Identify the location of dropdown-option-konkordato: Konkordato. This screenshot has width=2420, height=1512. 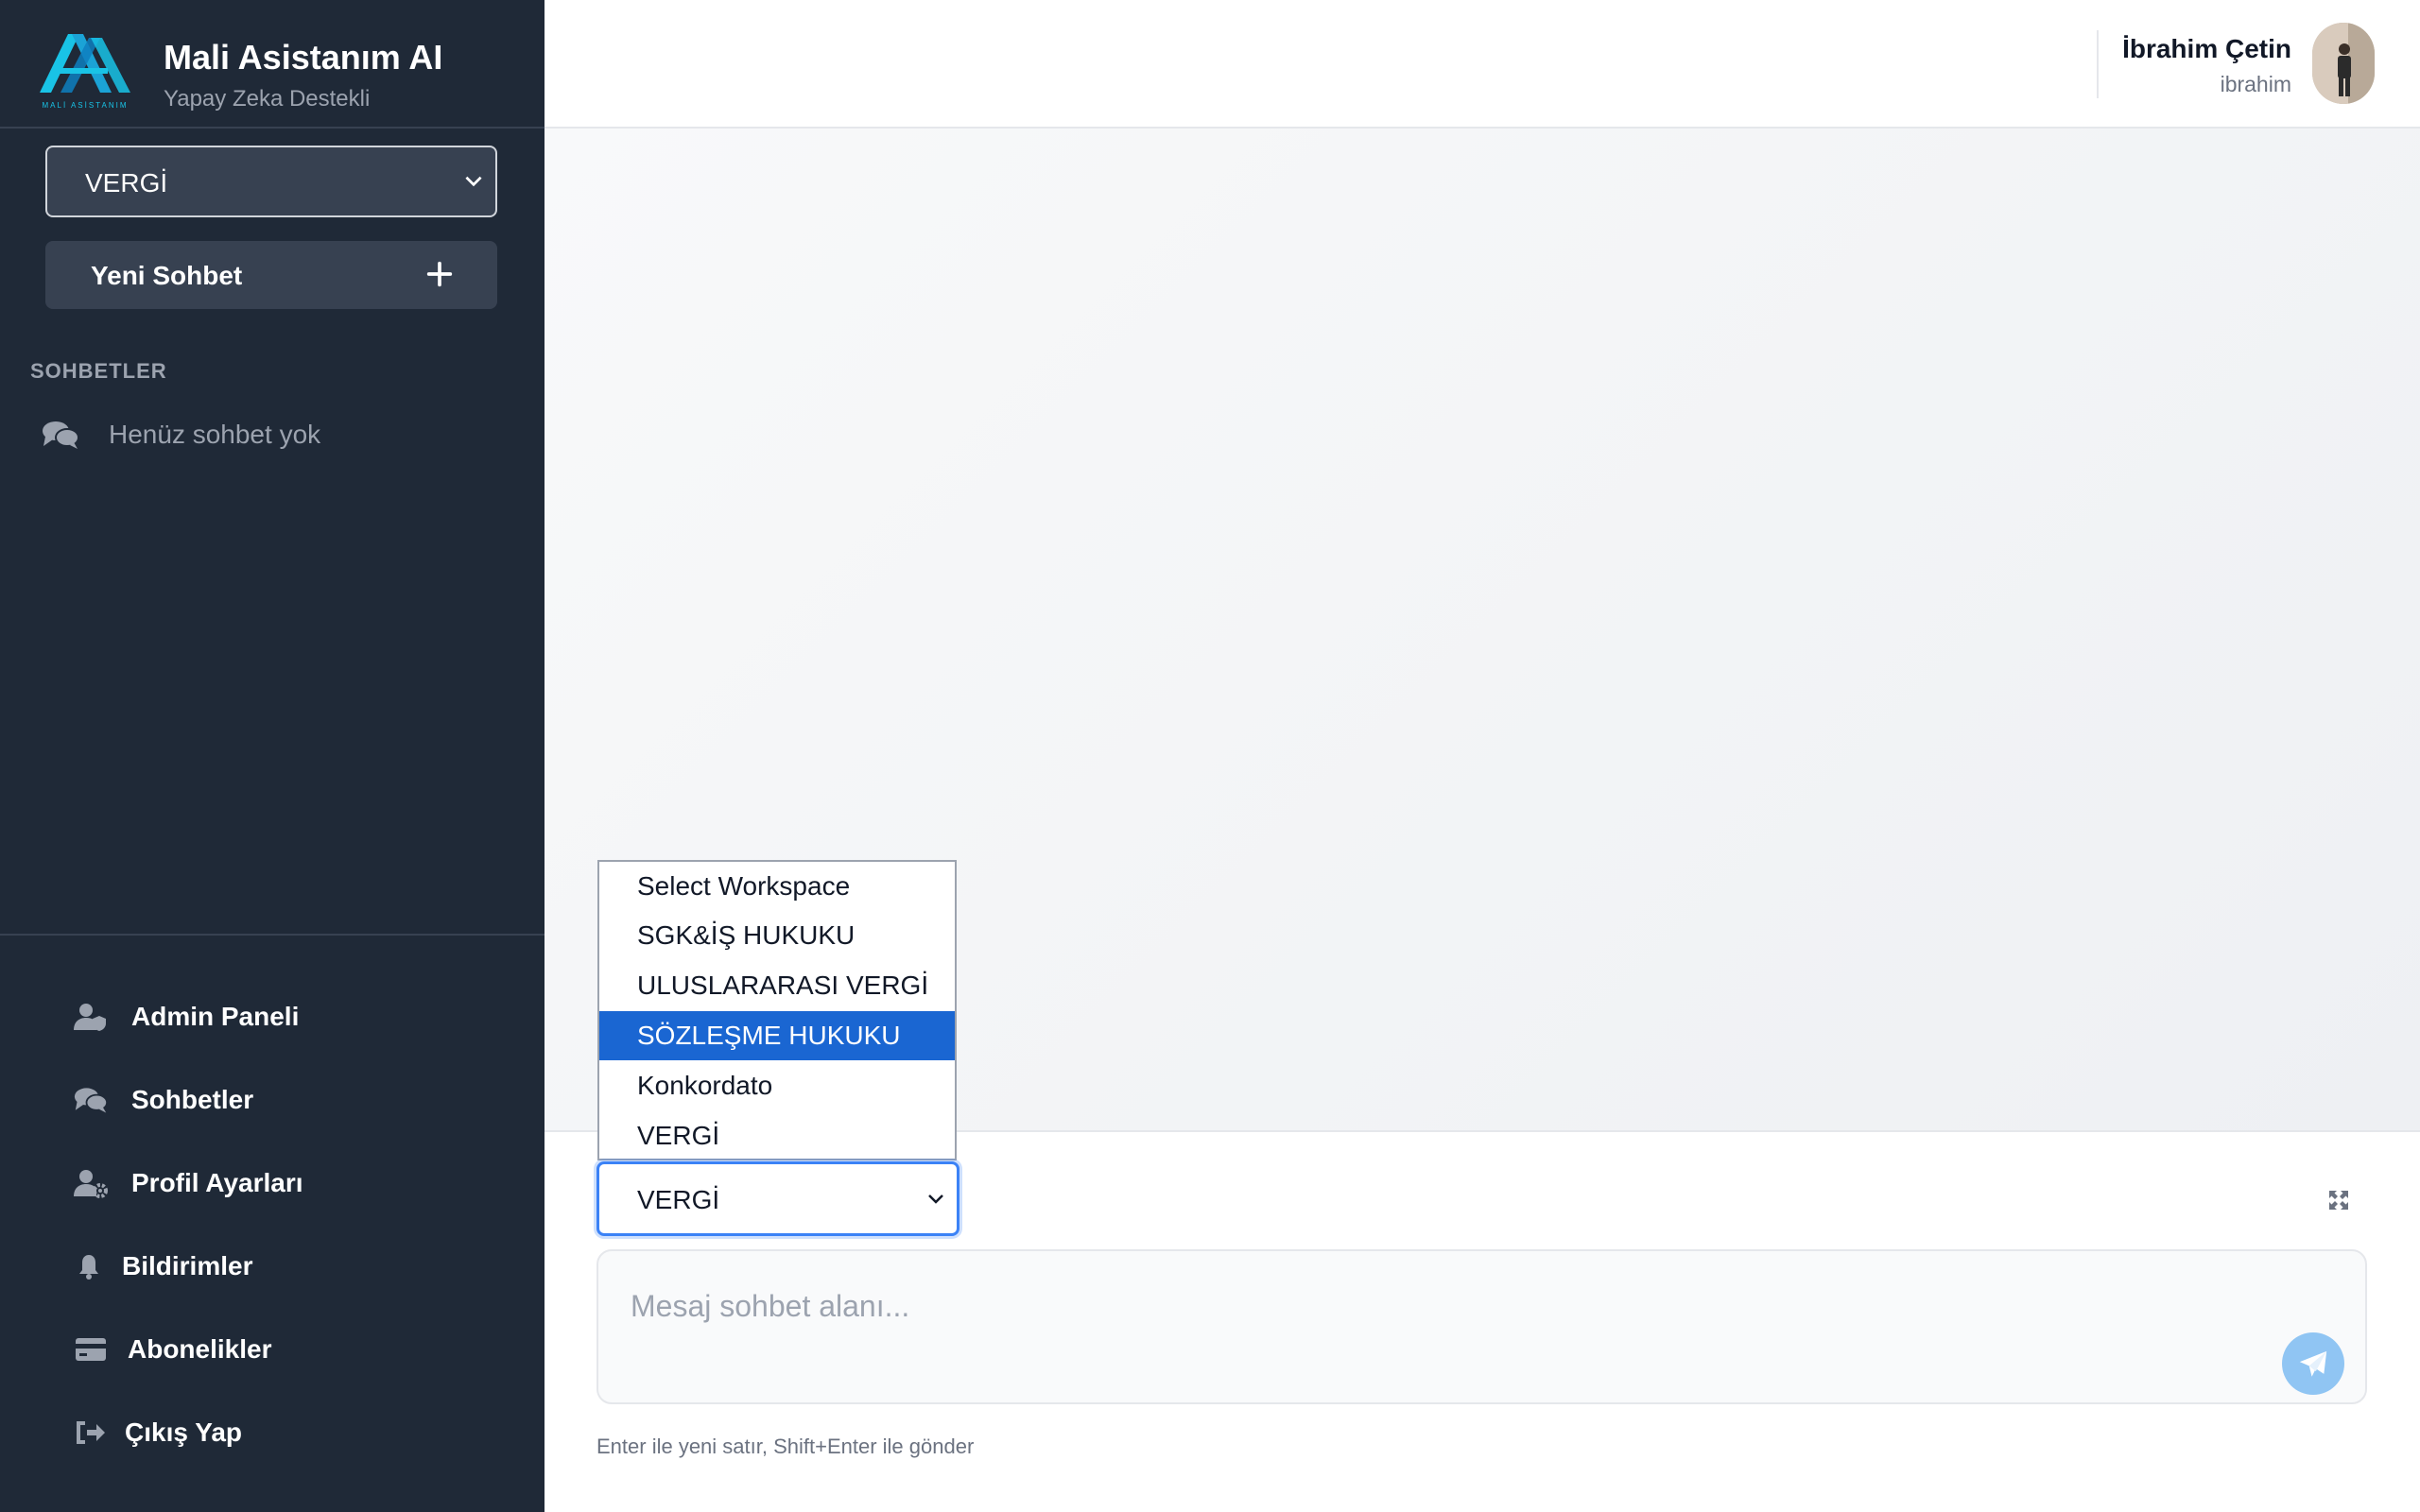
(777, 1085).